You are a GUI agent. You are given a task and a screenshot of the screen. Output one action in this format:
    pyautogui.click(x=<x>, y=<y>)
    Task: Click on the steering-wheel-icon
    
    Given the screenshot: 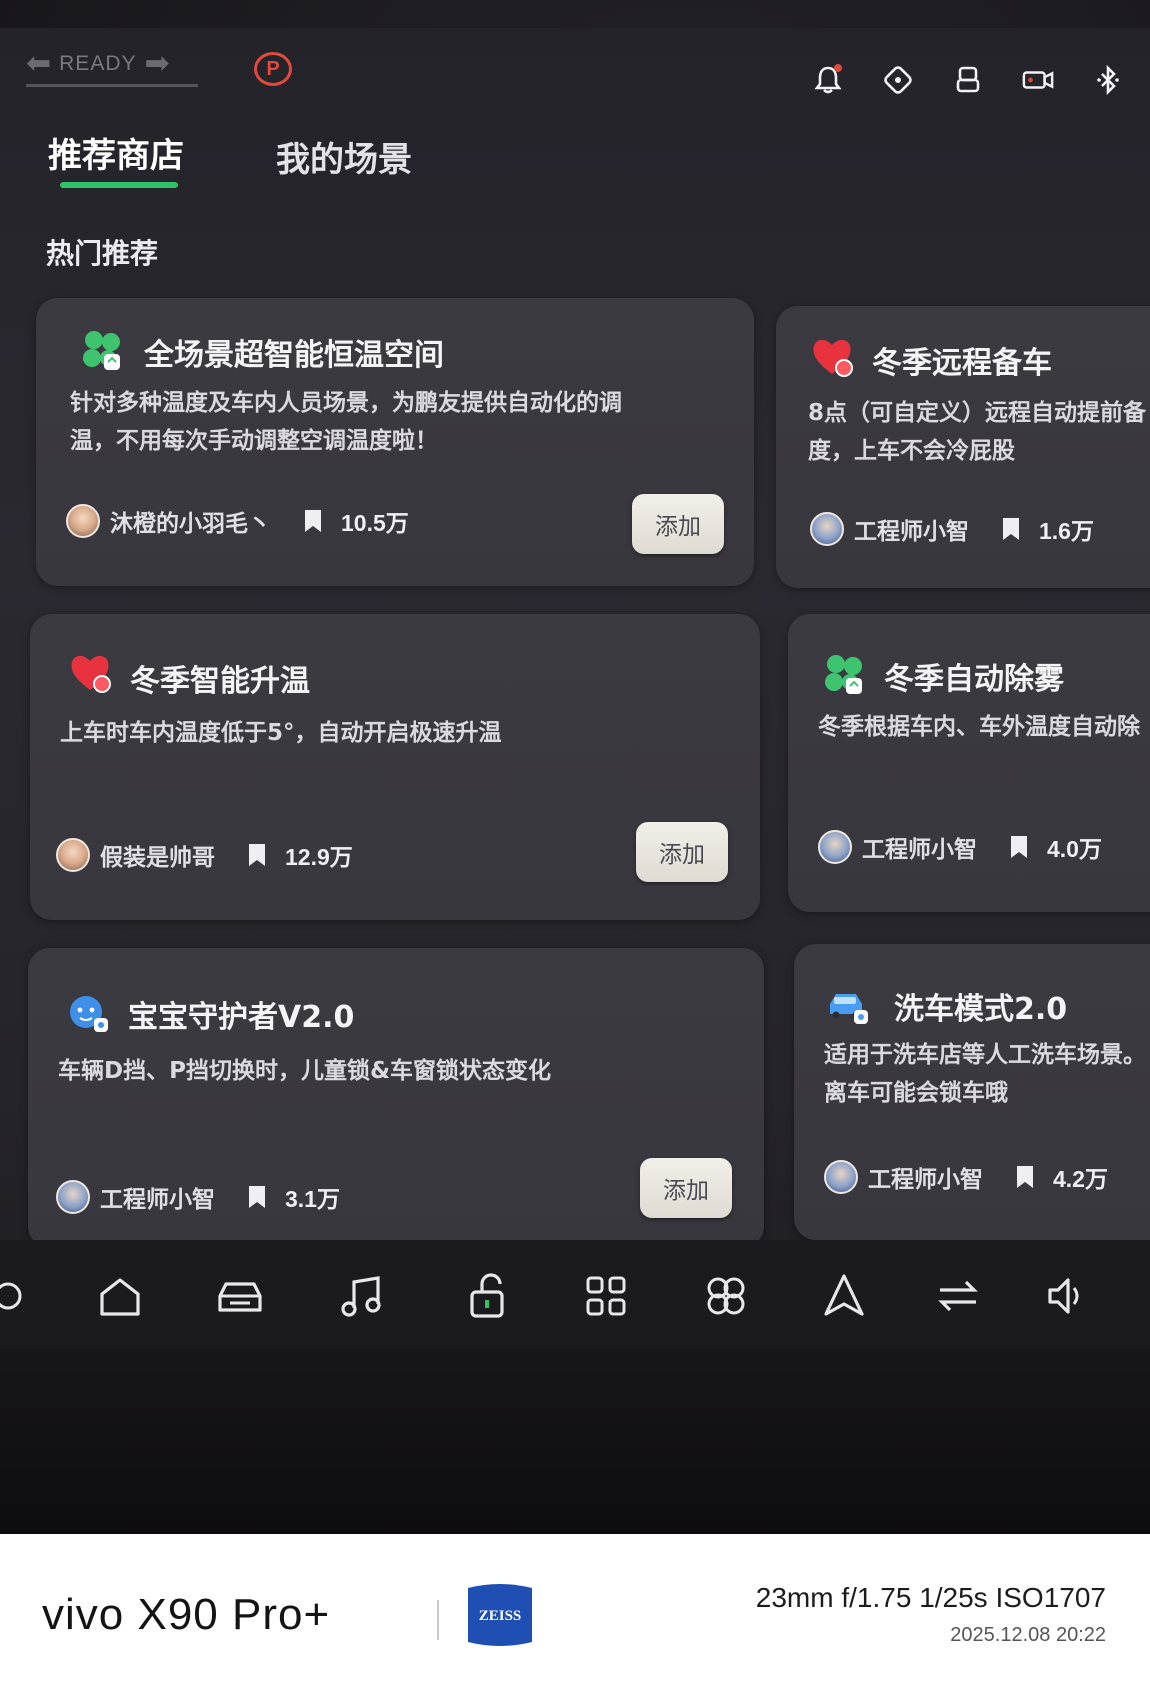 What is the action you would take?
    pyautogui.click(x=898, y=80)
    